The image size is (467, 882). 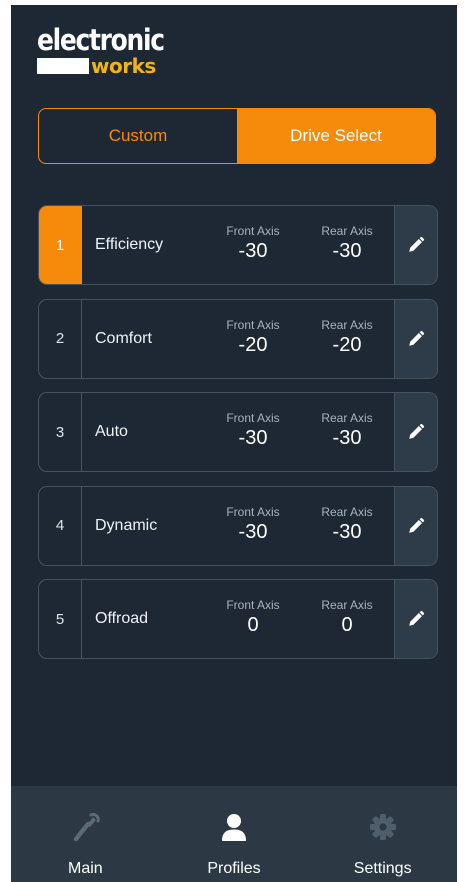 What do you see at coordinates (253, 344) in the screenshot?
I see `front-axis-value: -20` at bounding box center [253, 344].